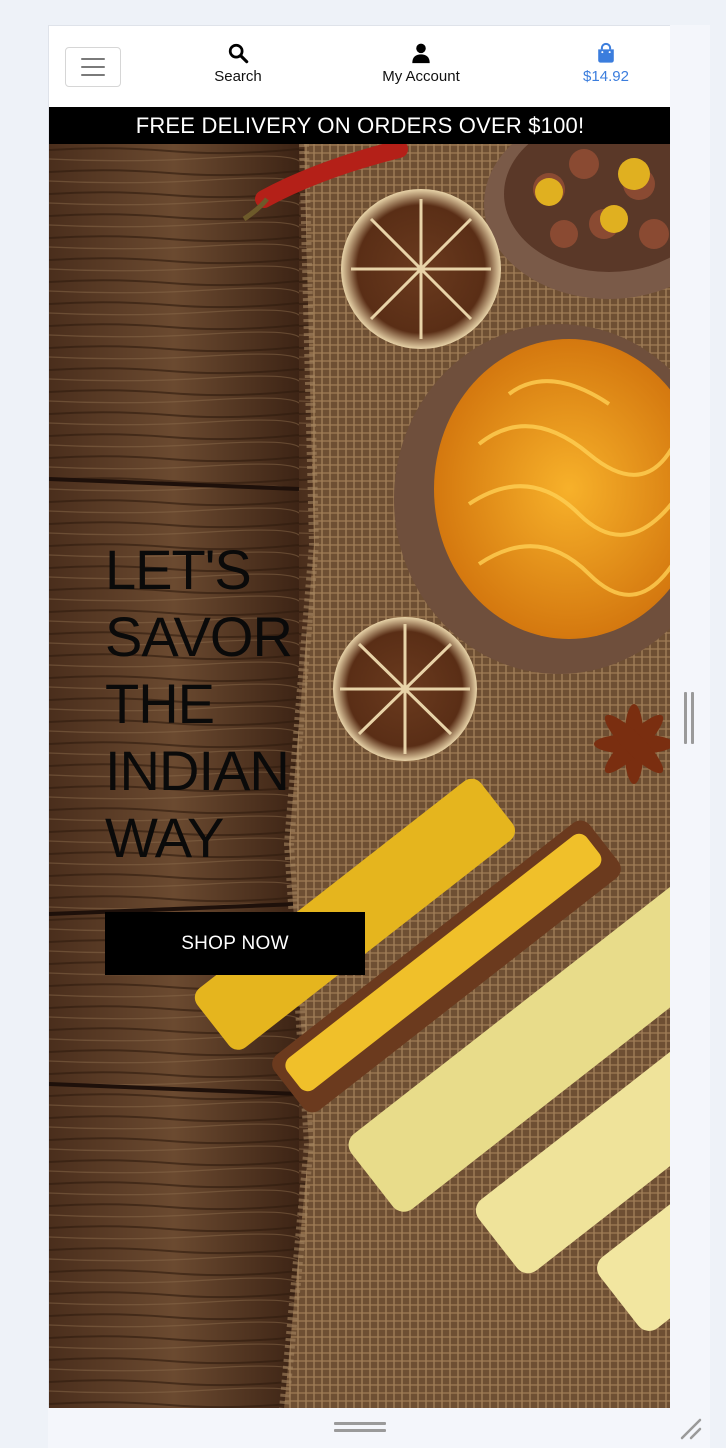 Image resolution: width=726 pixels, height=1448 pixels. I want to click on hamburger-icon, so click(93, 59).